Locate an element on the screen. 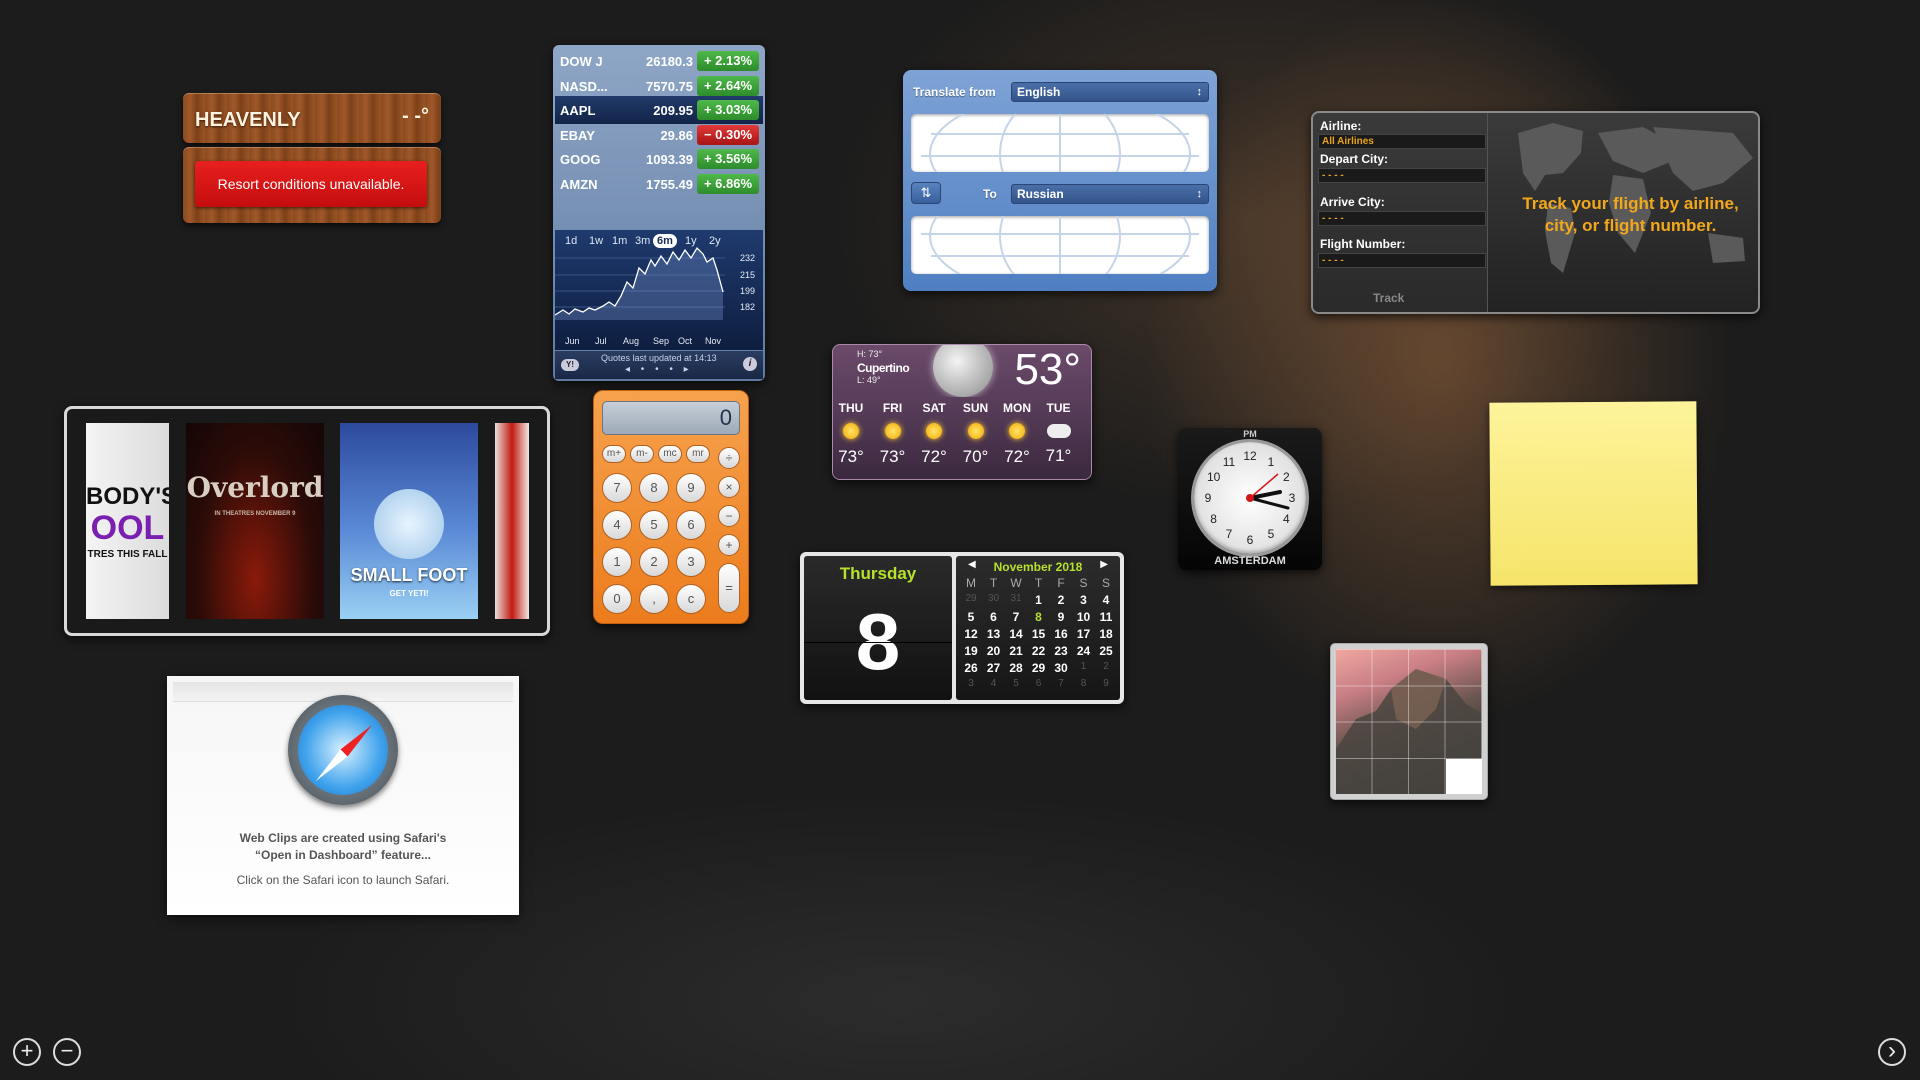 This screenshot has height=1080, width=1920. calc-key: 1 is located at coordinates (617, 562).